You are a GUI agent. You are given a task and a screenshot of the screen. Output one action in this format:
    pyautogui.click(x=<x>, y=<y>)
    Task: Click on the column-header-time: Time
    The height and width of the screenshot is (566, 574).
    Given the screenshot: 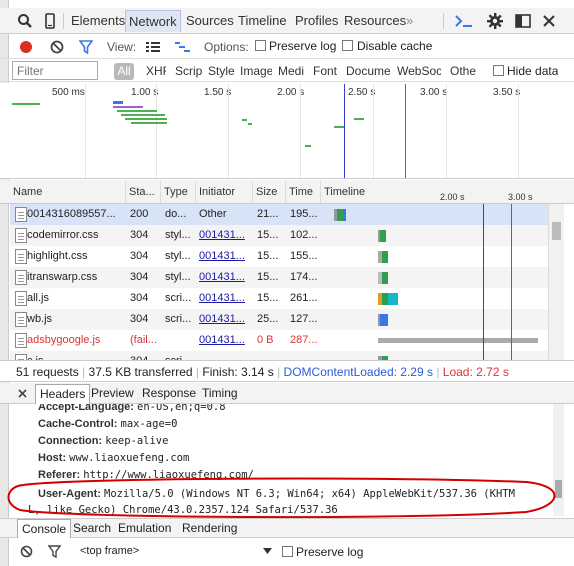 What is the action you would take?
    pyautogui.click(x=303, y=192)
    